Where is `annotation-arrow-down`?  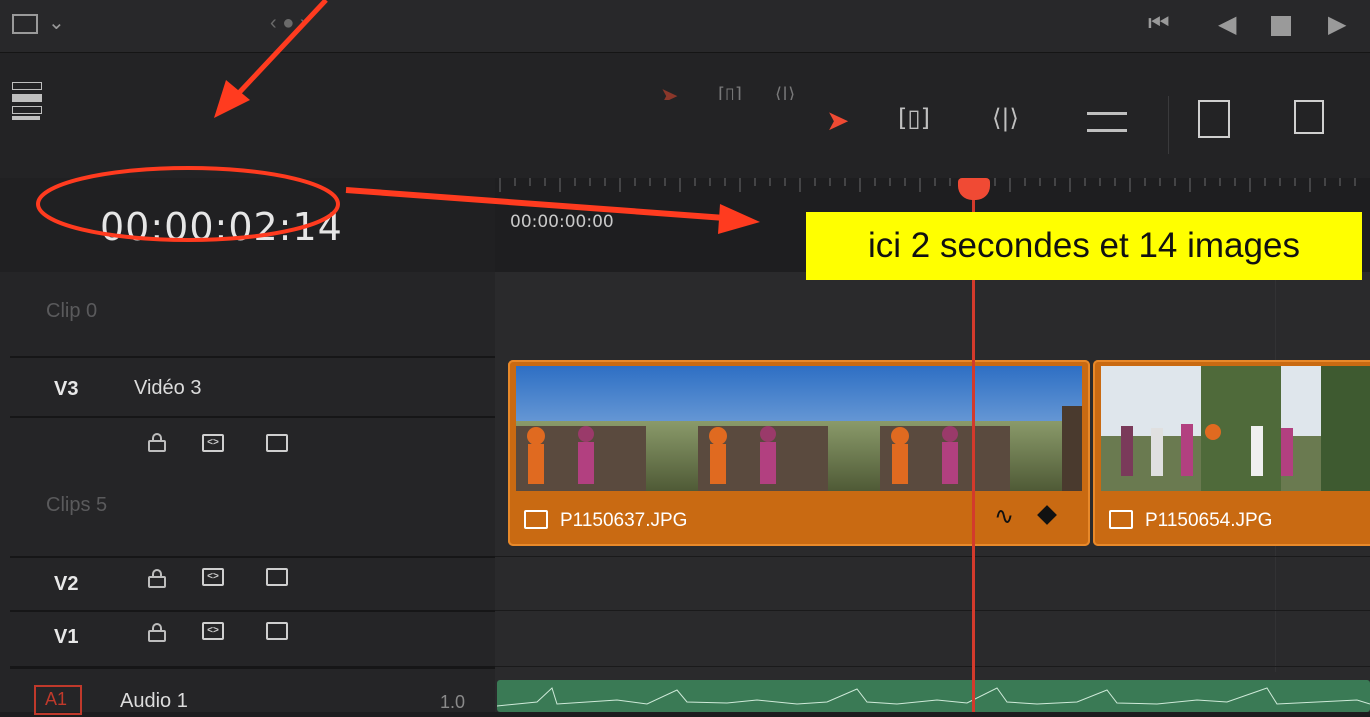
annotation-arrow-down is located at coordinates (281, 49).